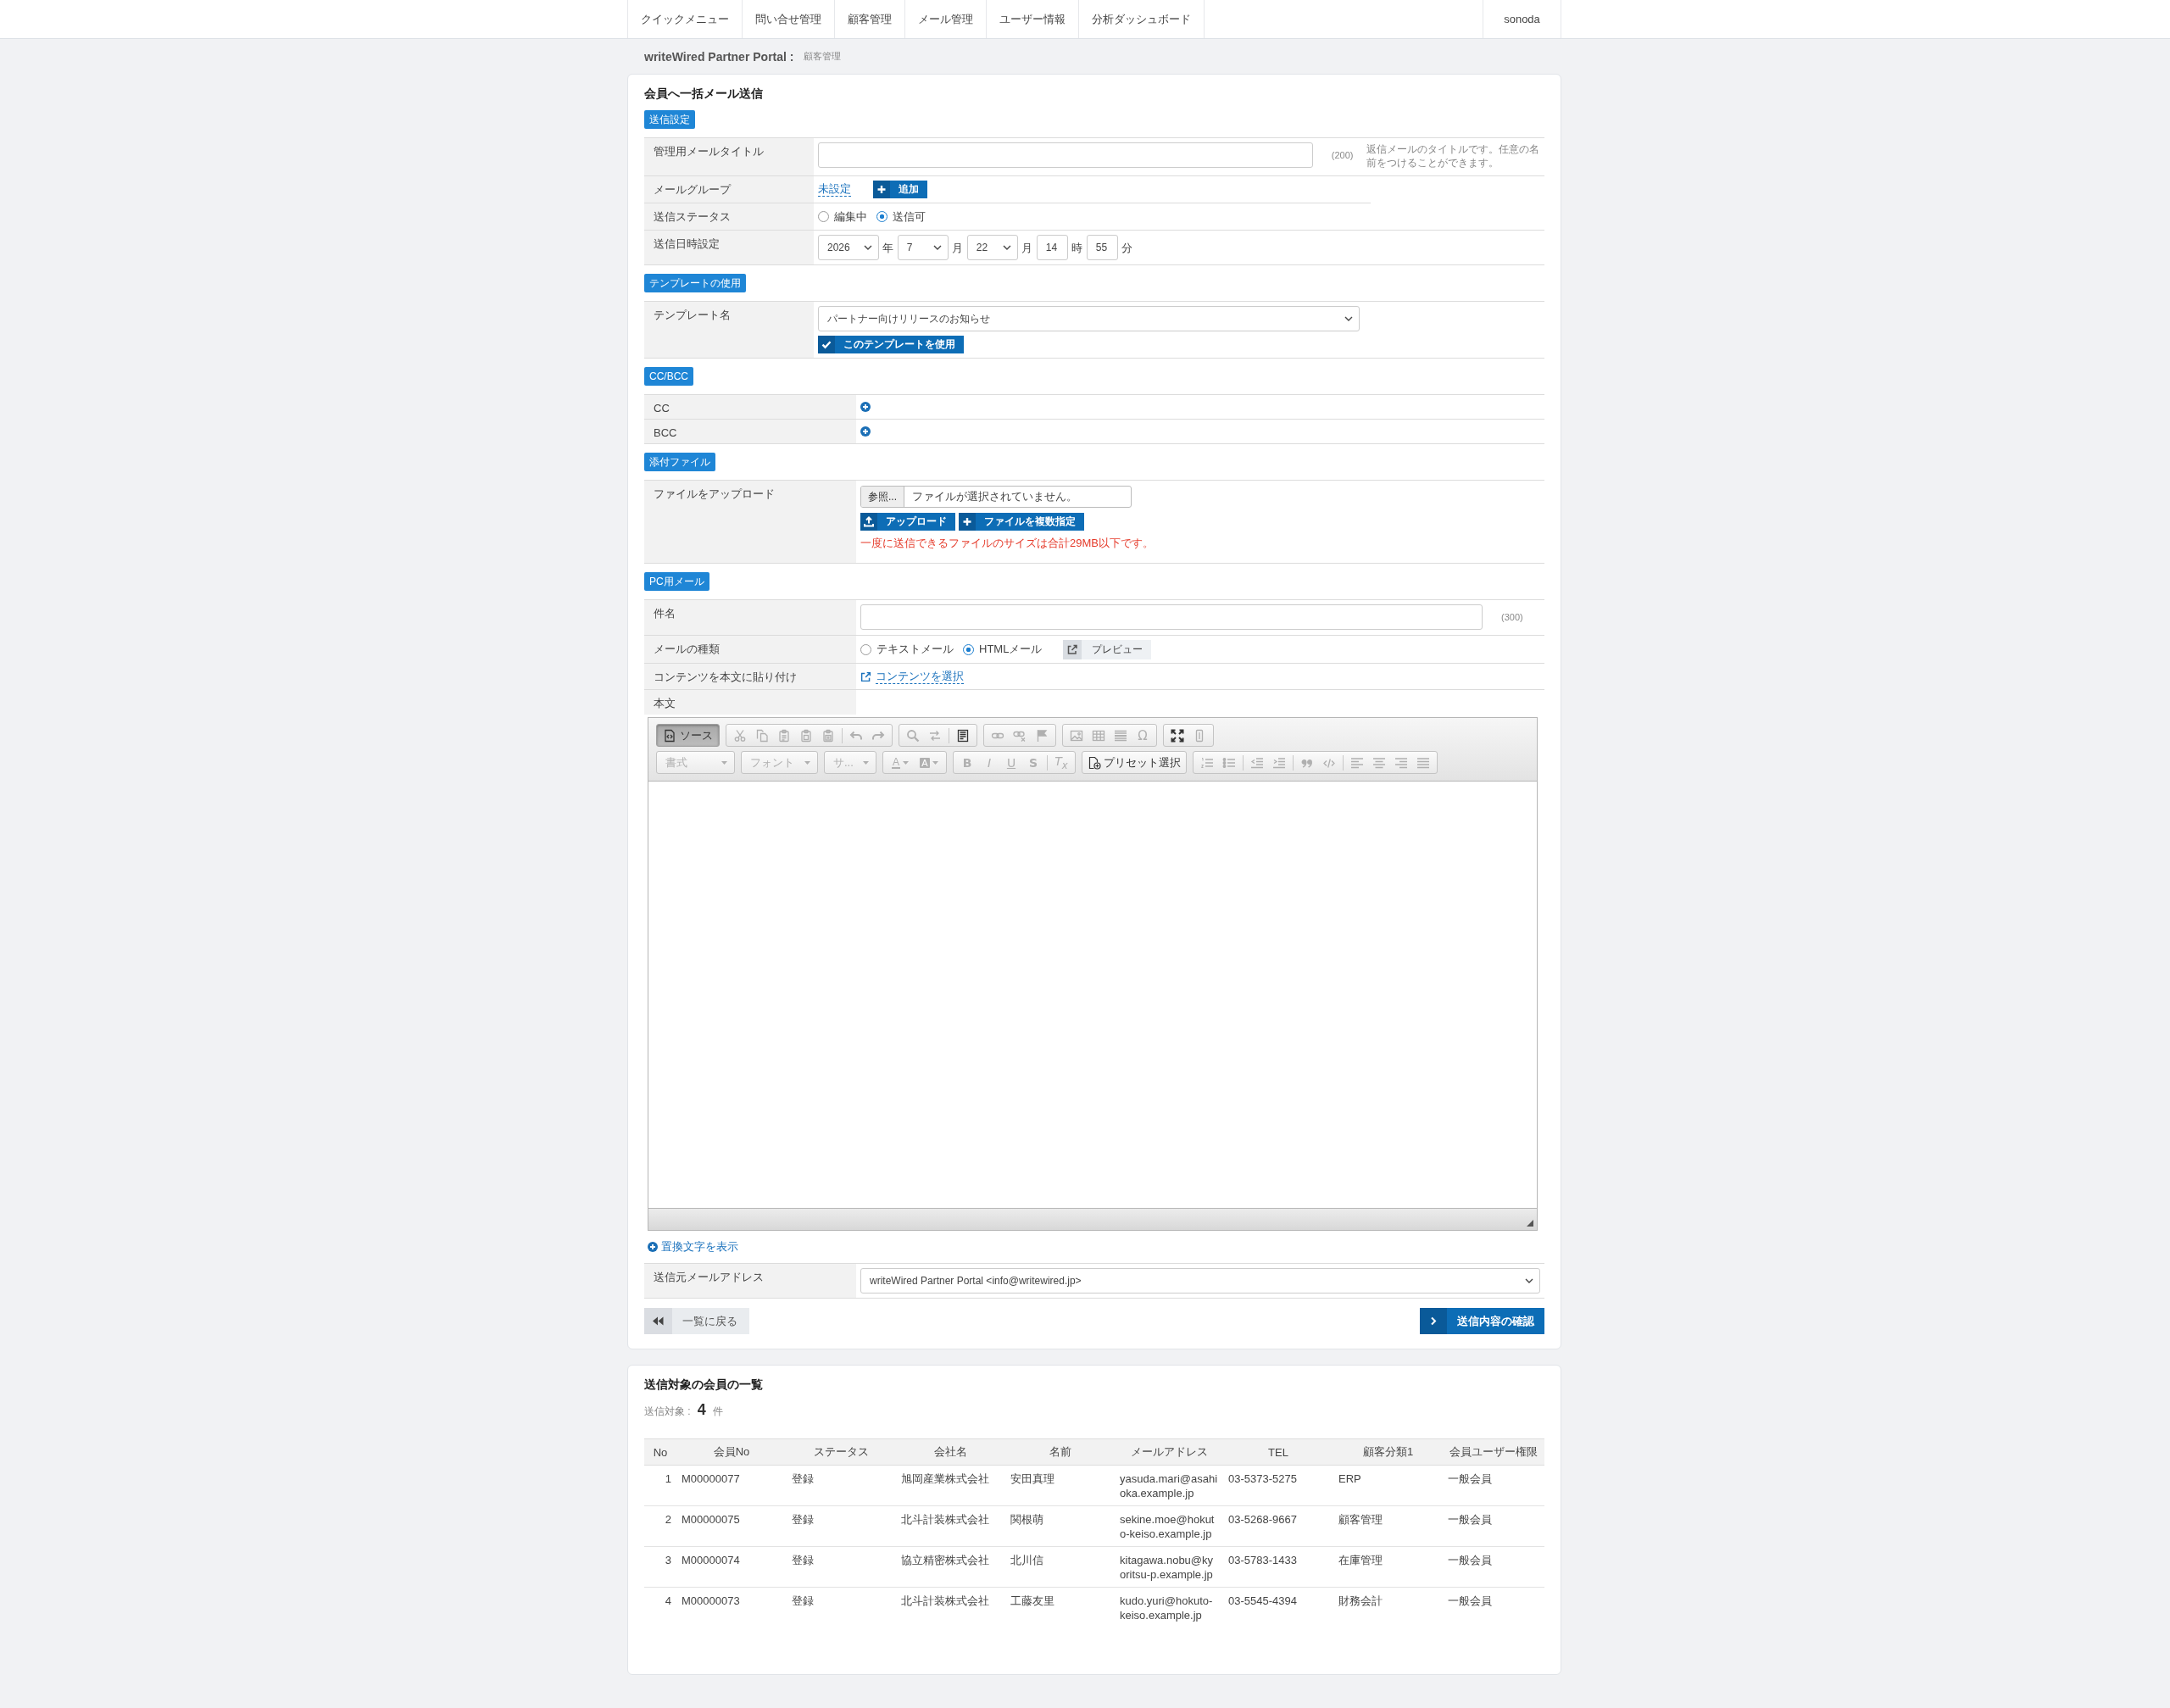  What do you see at coordinates (900, 189) in the screenshot?
I see `add-button: 追加` at bounding box center [900, 189].